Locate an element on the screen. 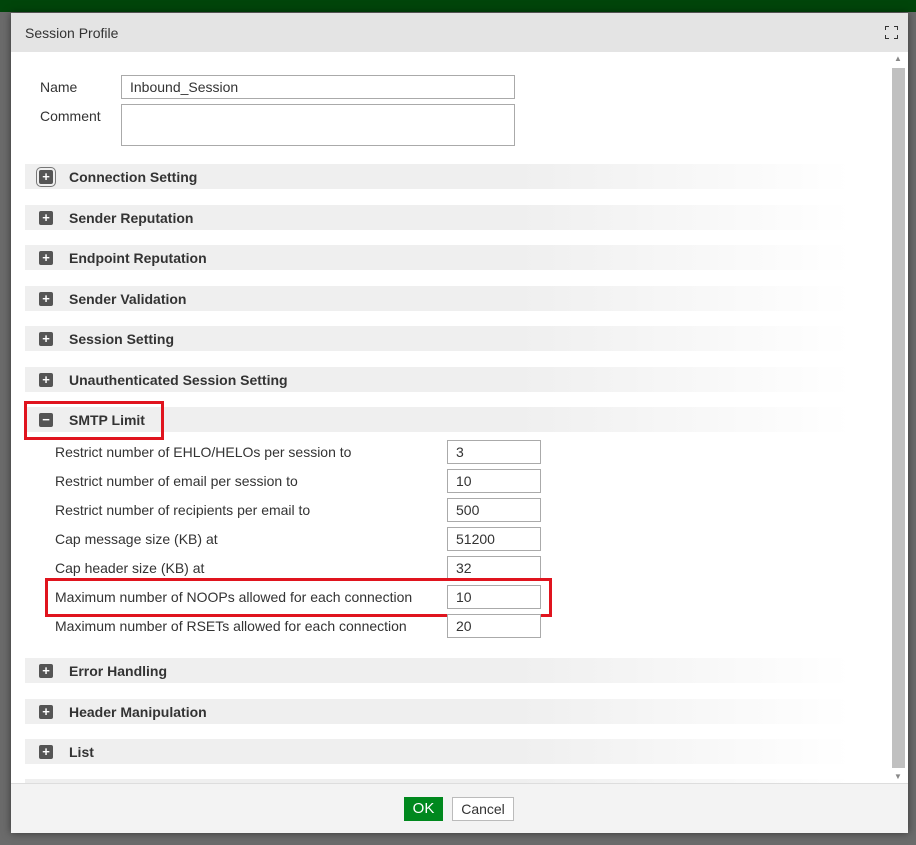 The width and height of the screenshot is (916, 845). name-input: Inbound_Session is located at coordinates (318, 87).